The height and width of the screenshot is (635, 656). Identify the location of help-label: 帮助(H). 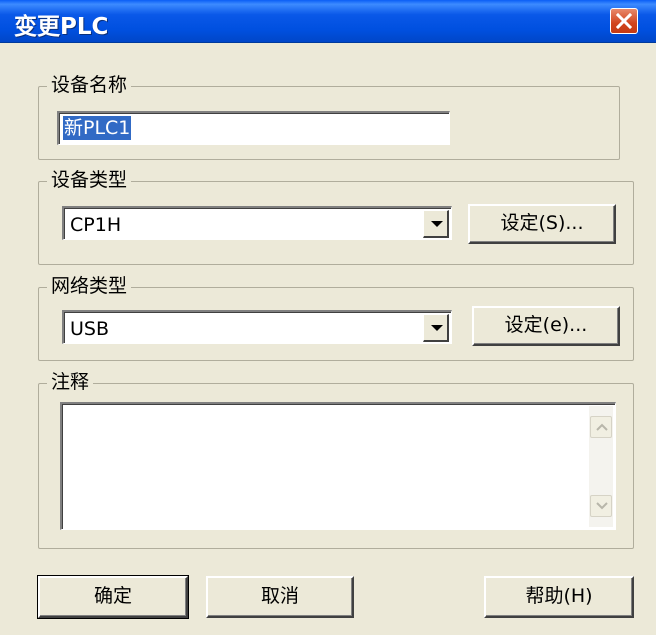
(559, 596).